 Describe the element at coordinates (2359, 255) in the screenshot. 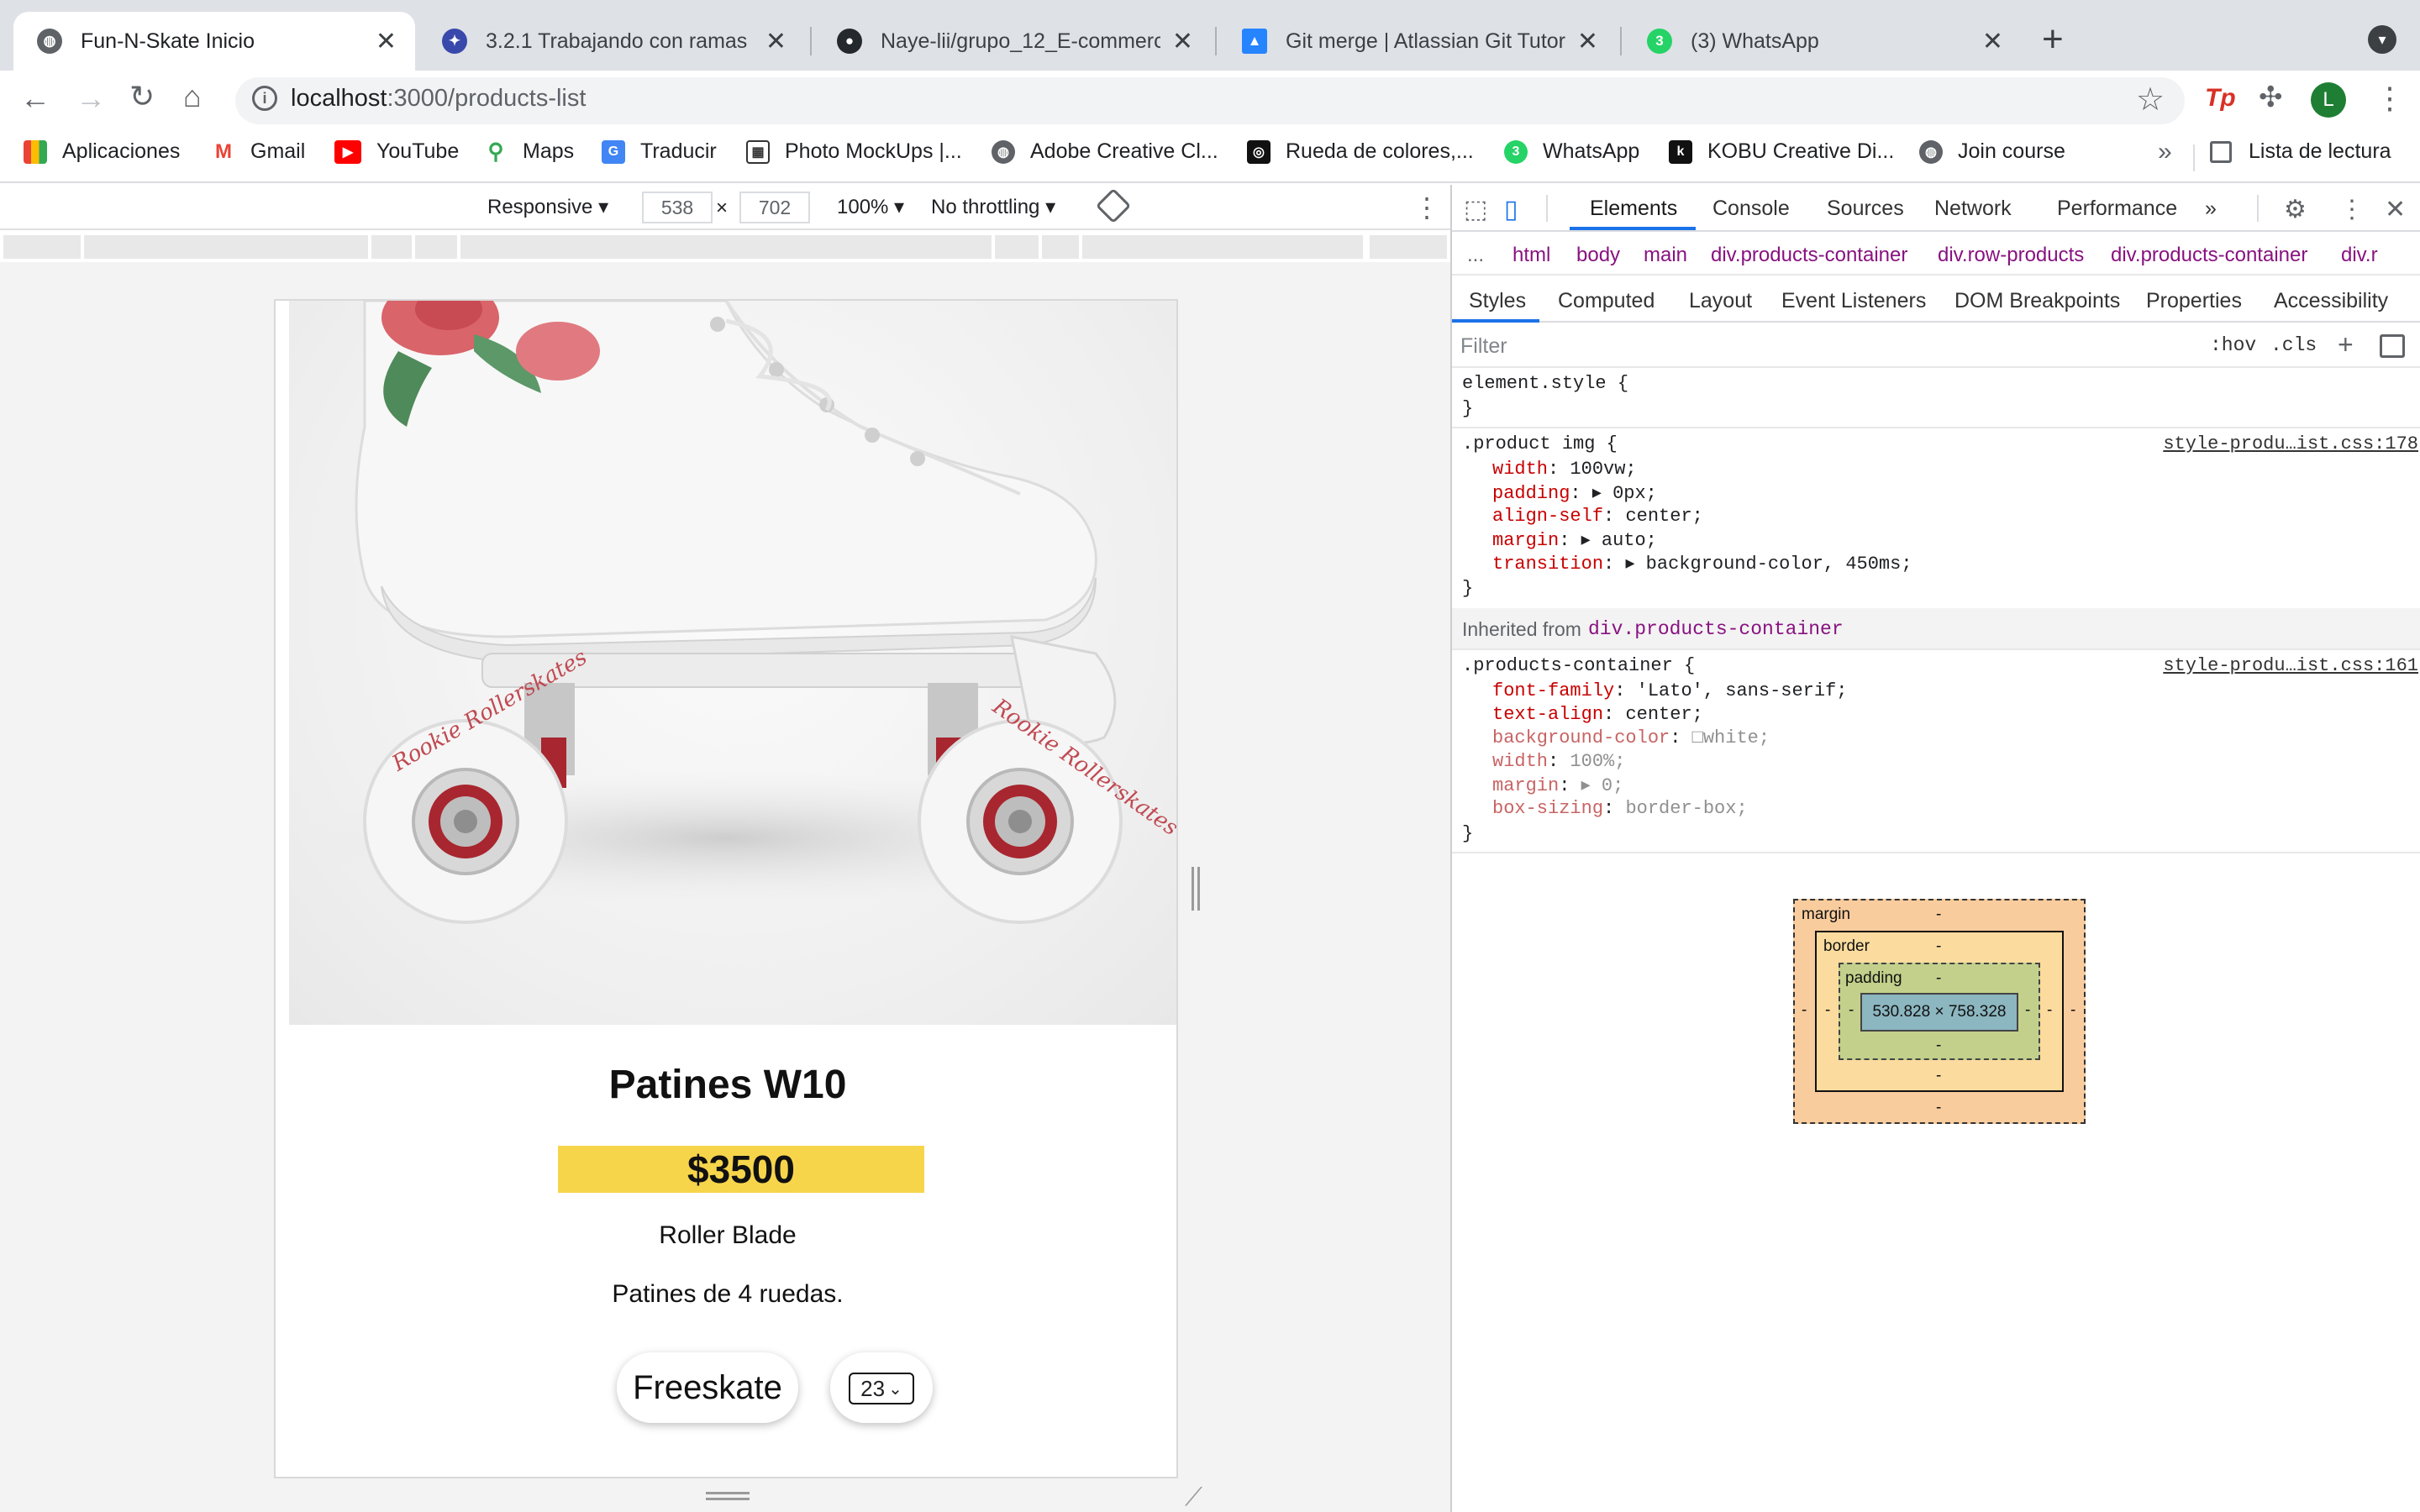

I see `breadcrumb-truncated: div.r` at that location.